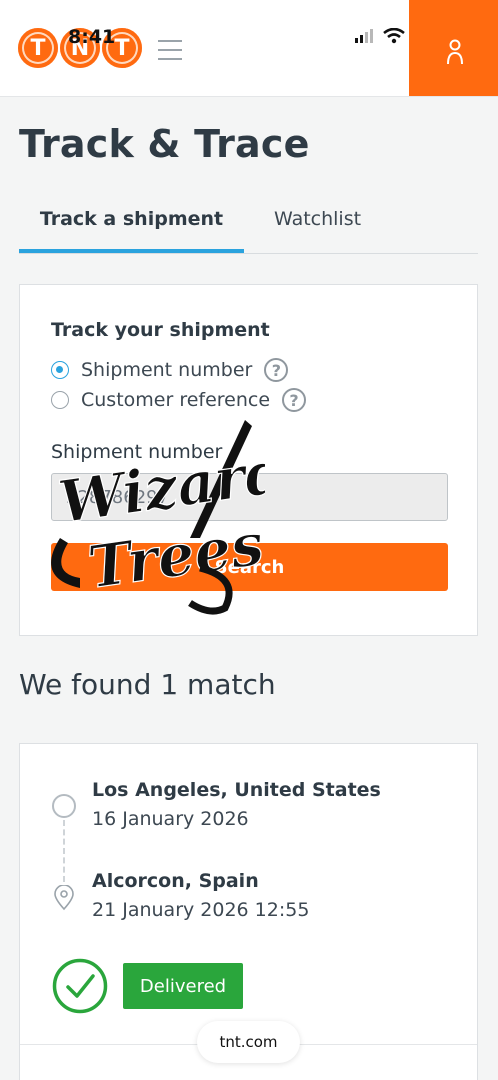 The image size is (498, 1080). What do you see at coordinates (160, 330) in the screenshot?
I see `track-form-heading: Track your shipment` at bounding box center [160, 330].